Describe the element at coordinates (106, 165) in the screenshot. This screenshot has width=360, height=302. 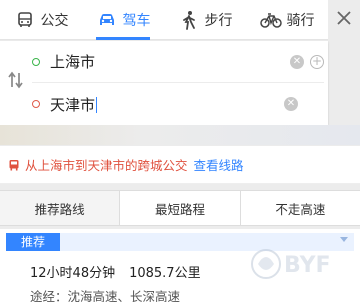
I see `notice-text: 从上海市到天津市的跨城公交` at that location.